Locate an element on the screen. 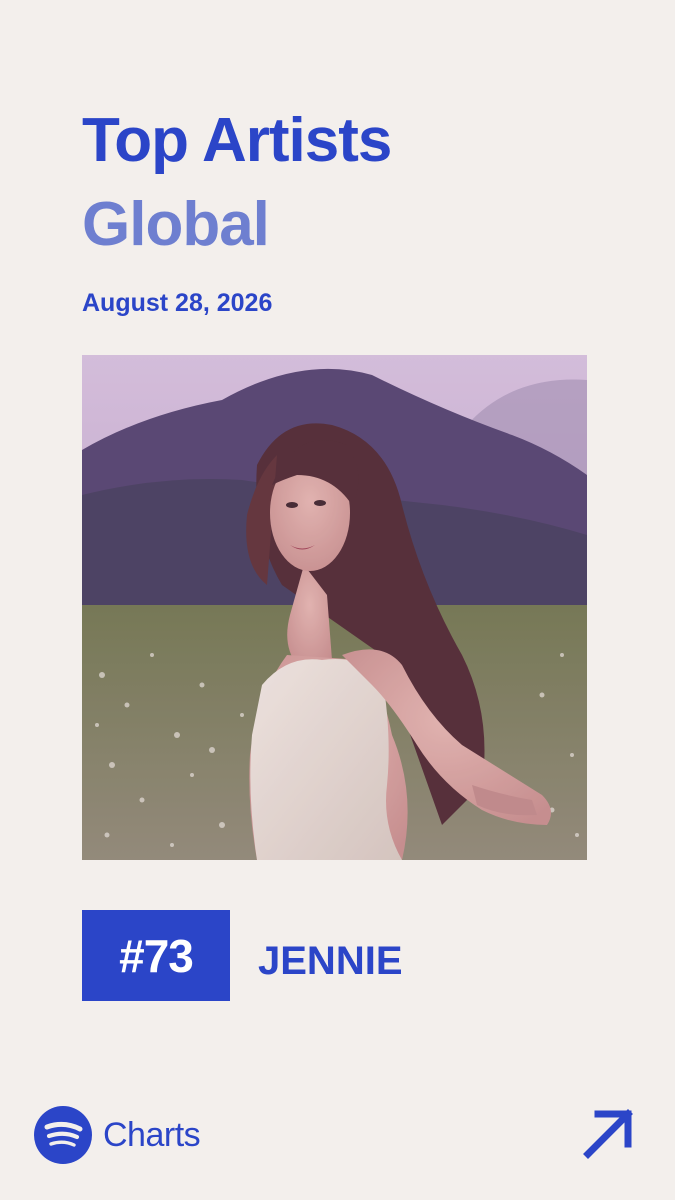  spotify-charts-link: Charts is located at coordinates (117, 1135).